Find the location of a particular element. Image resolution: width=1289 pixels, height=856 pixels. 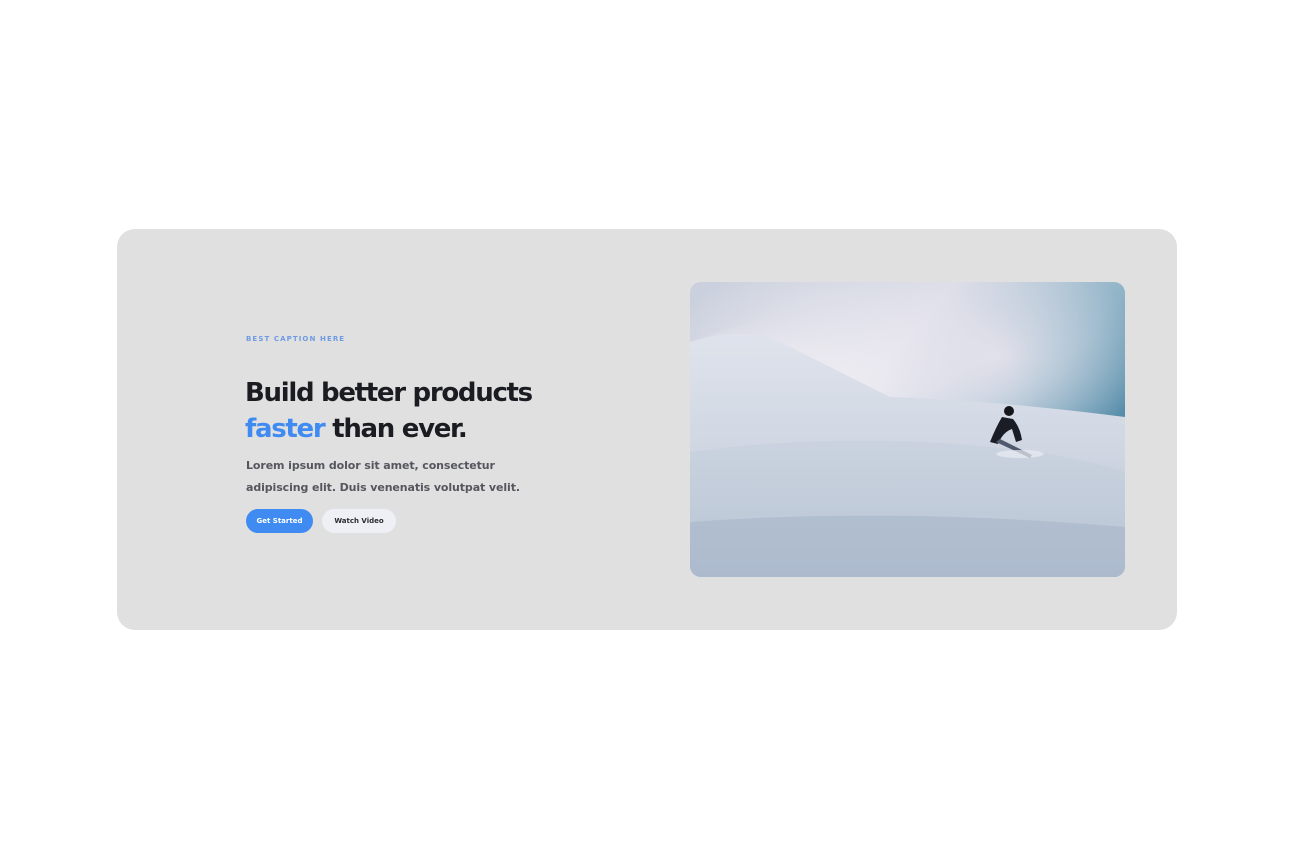

watch-video-button: Watch Video is located at coordinates (359, 521).